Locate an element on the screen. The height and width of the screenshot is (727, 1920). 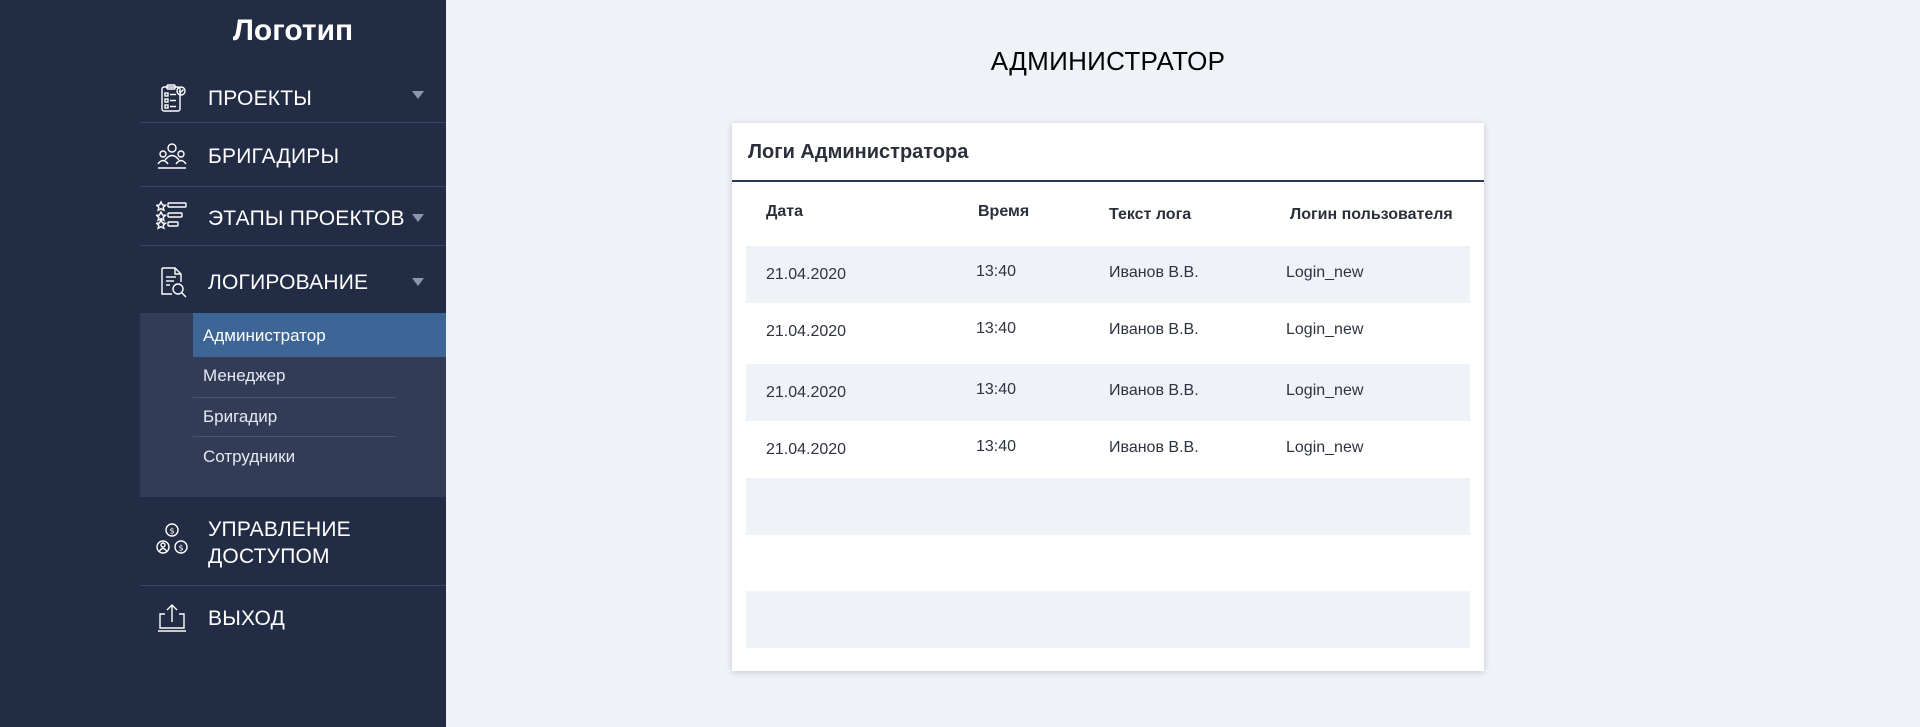
submenu-label: Администратор is located at coordinates (264, 335).